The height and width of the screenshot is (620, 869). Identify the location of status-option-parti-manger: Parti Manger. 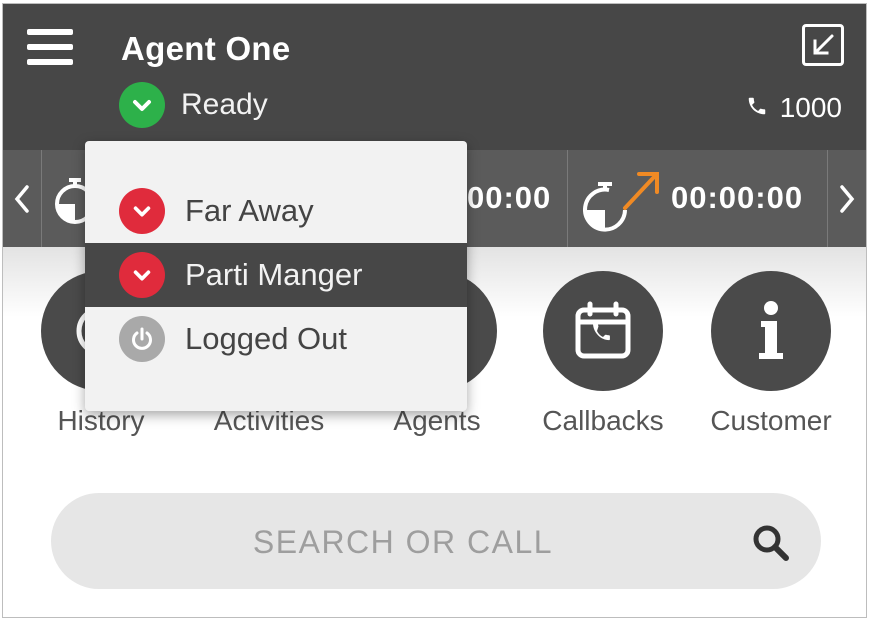
(276, 275).